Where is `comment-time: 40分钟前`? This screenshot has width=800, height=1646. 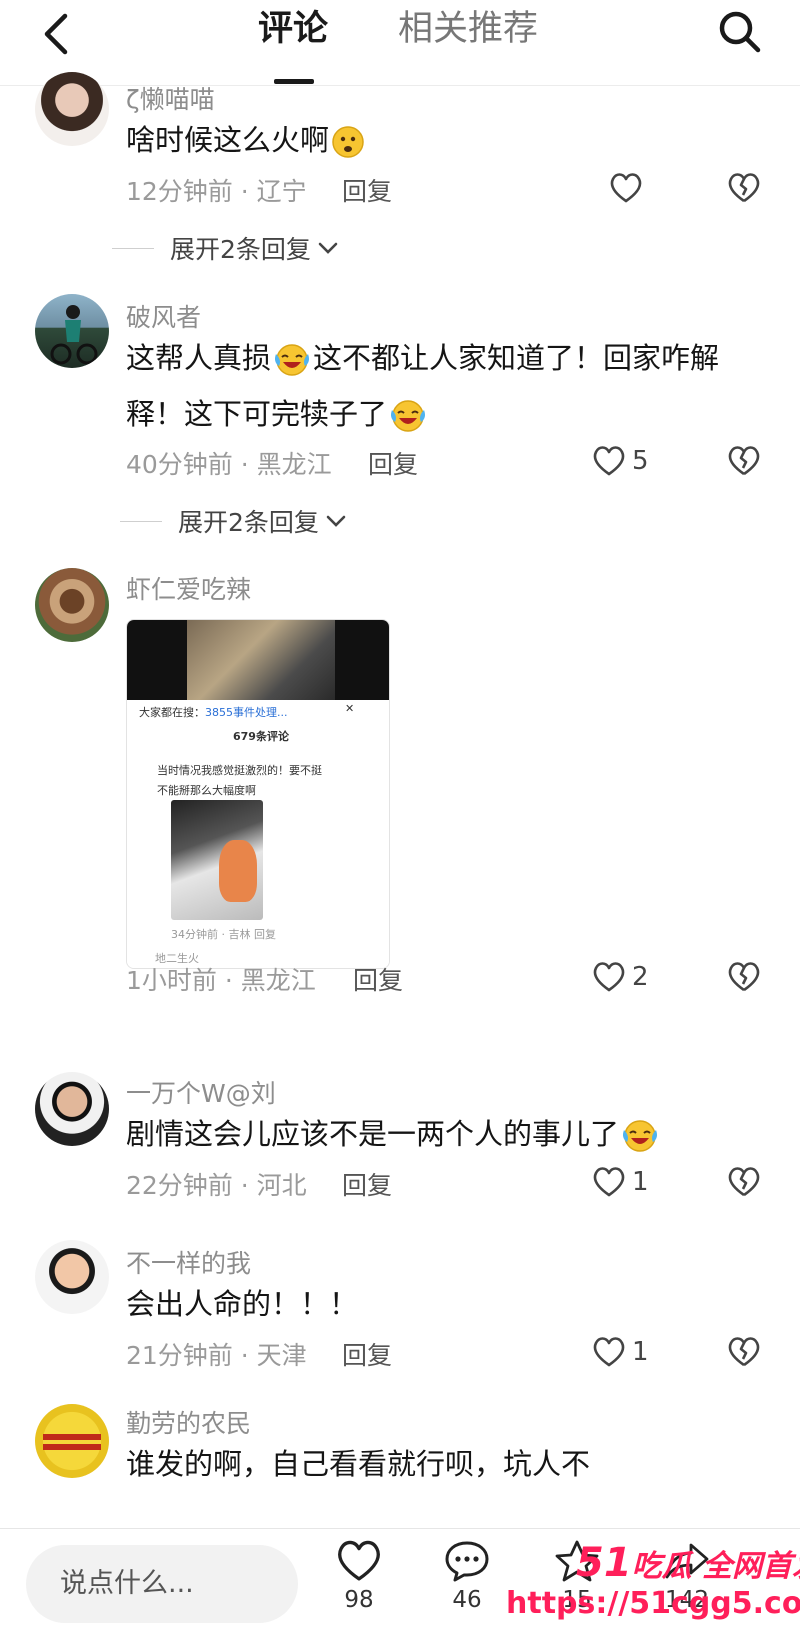 comment-time: 40分钟前 is located at coordinates (179, 464).